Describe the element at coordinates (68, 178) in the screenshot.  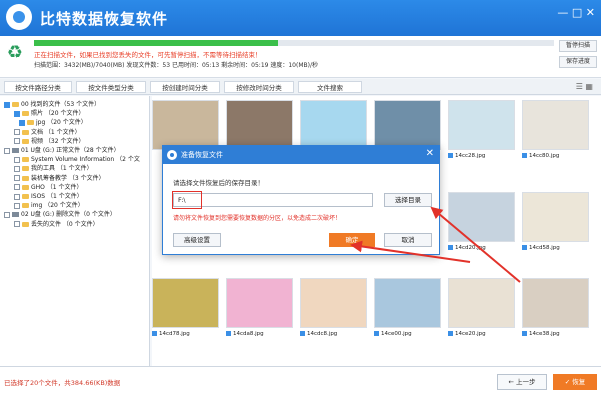
I see `tree-item-label: 装机筹备教学 （3 个文件）` at that location.